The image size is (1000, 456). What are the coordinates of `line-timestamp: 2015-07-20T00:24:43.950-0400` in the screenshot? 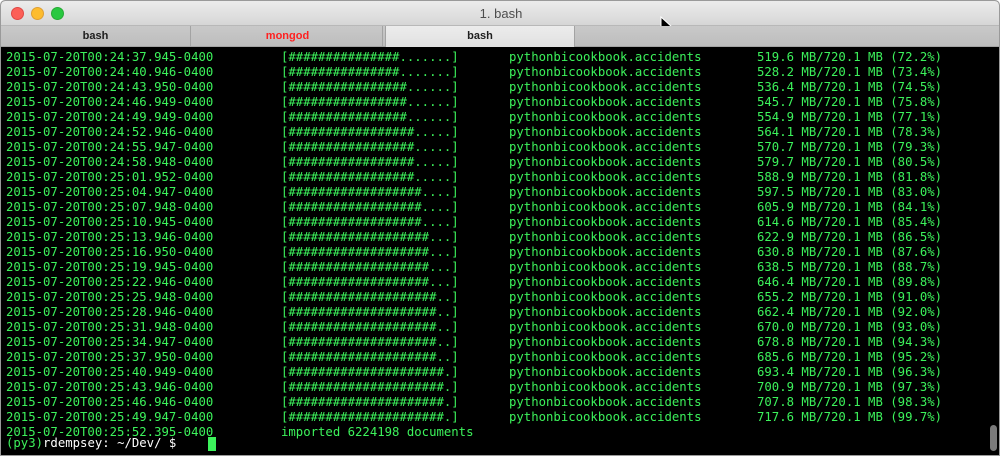 It's located at (110, 87).